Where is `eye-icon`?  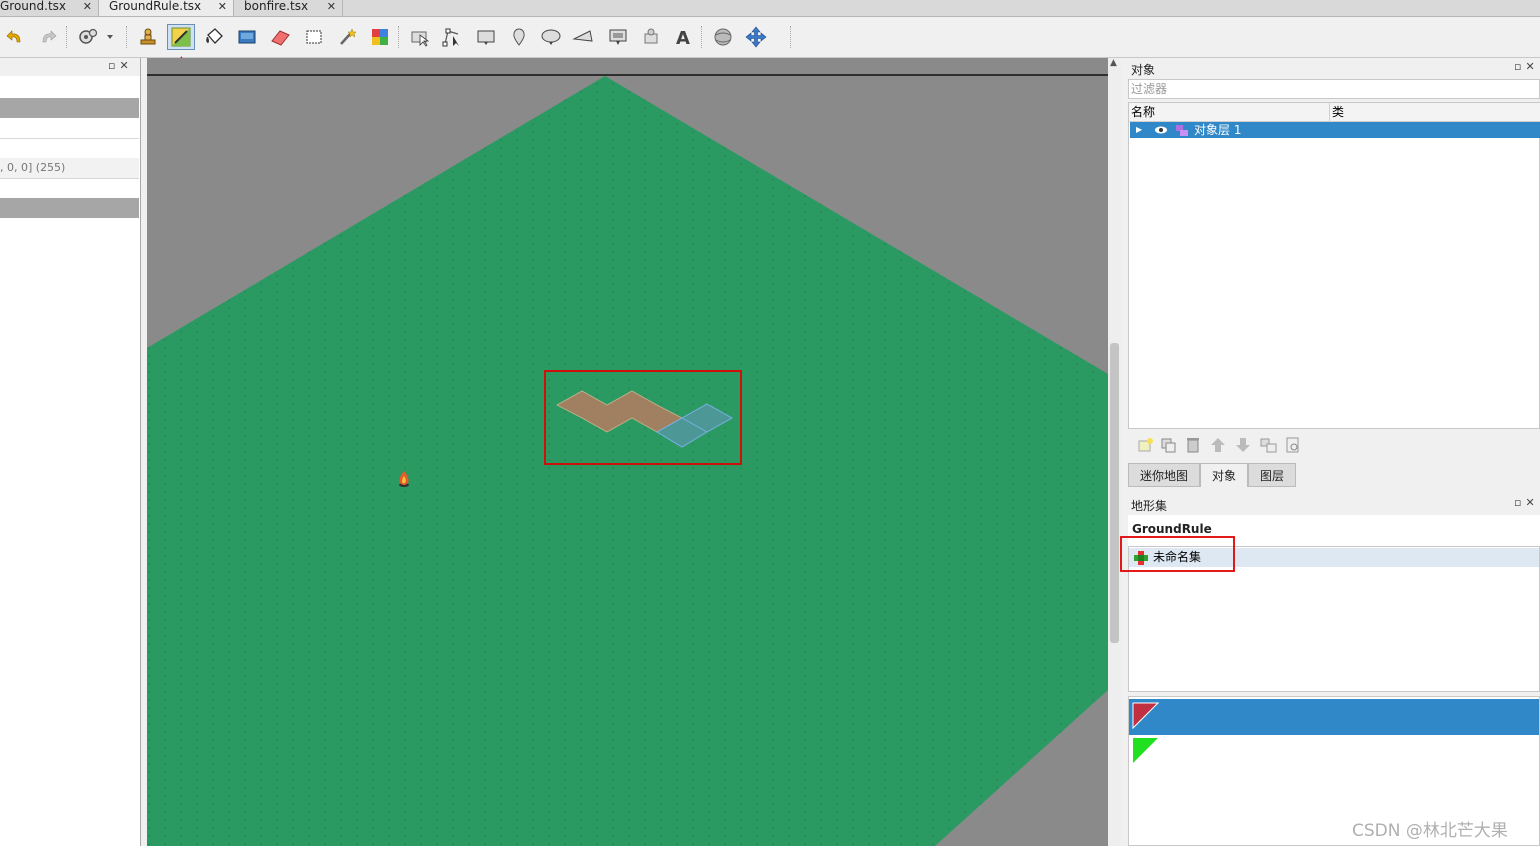
eye-icon is located at coordinates (1161, 132).